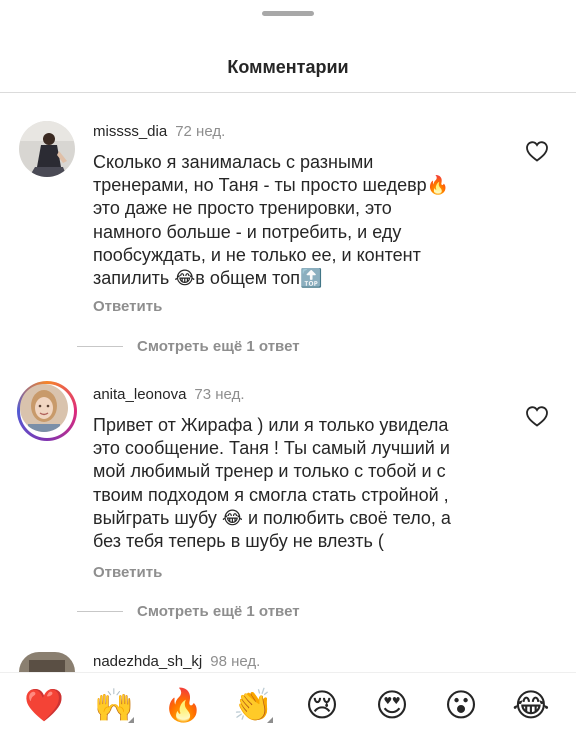 The width and height of the screenshot is (576, 738). I want to click on comment-line: Сколько я занималась с разными, so click(233, 162).